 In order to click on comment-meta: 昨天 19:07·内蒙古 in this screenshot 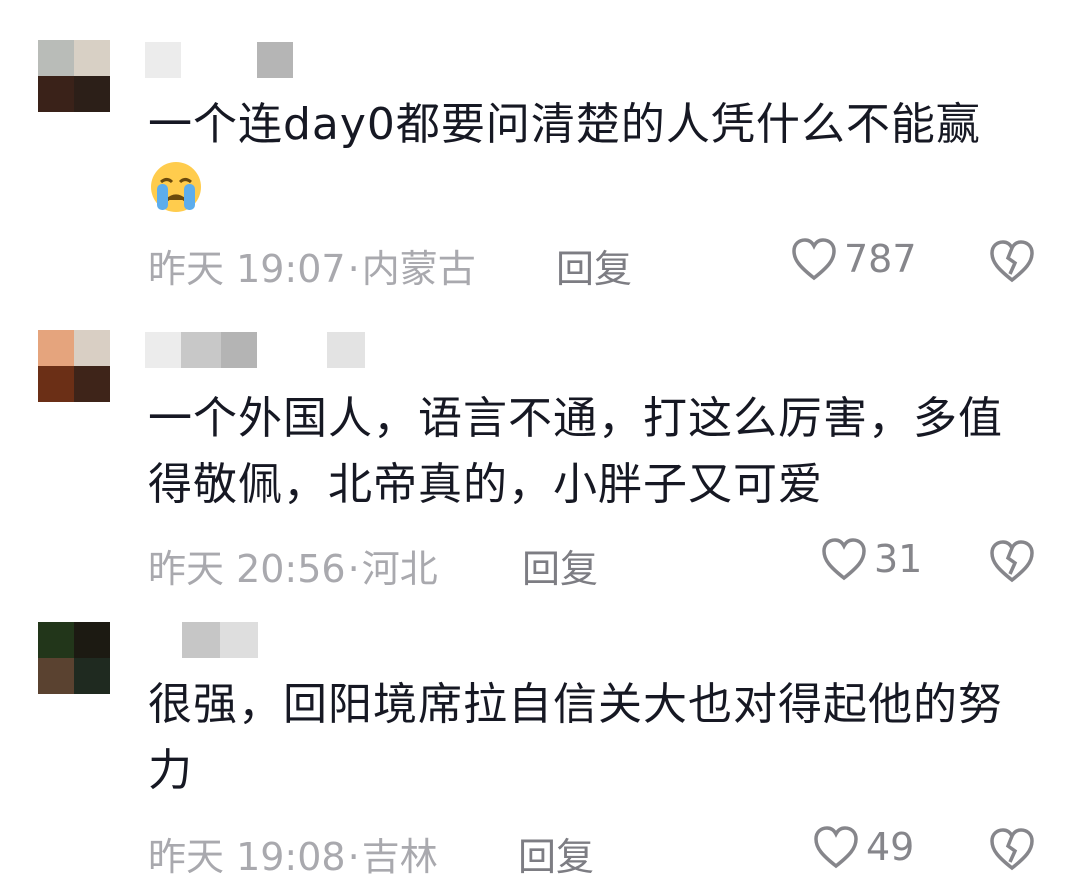, I will do `click(312, 265)`.